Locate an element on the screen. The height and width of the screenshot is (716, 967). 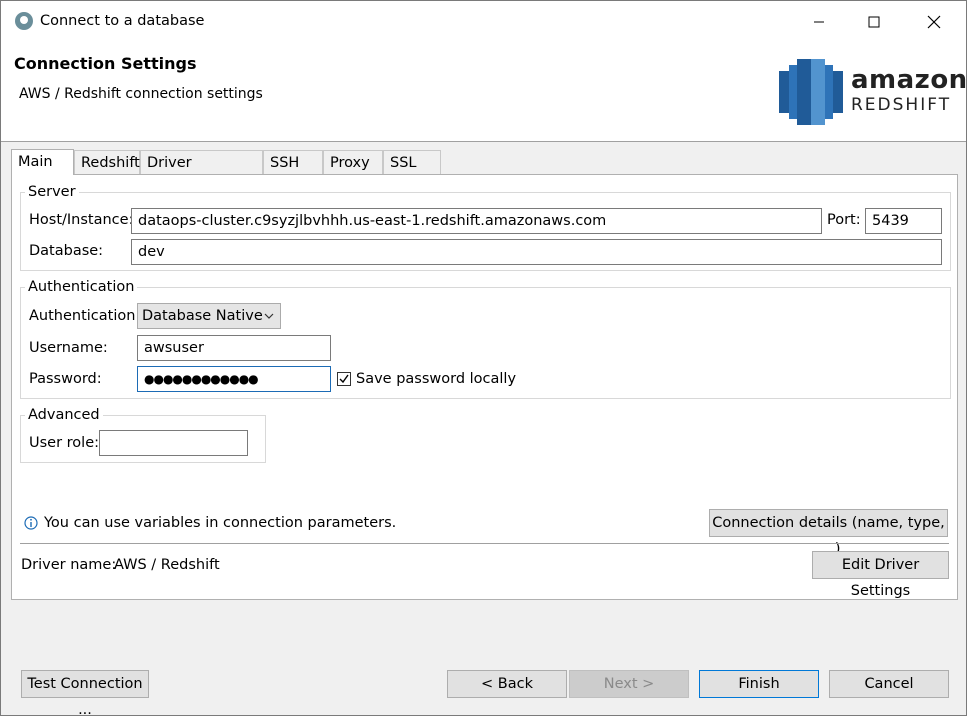
separator is located at coordinates (484, 543).